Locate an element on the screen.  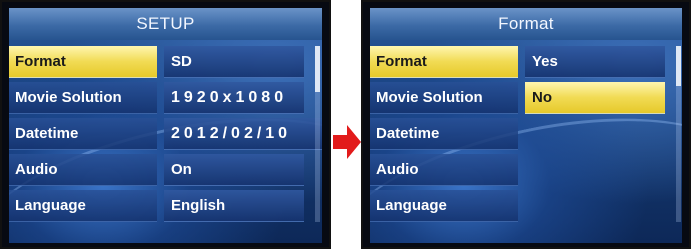
value-format: SD is located at coordinates (234, 62).